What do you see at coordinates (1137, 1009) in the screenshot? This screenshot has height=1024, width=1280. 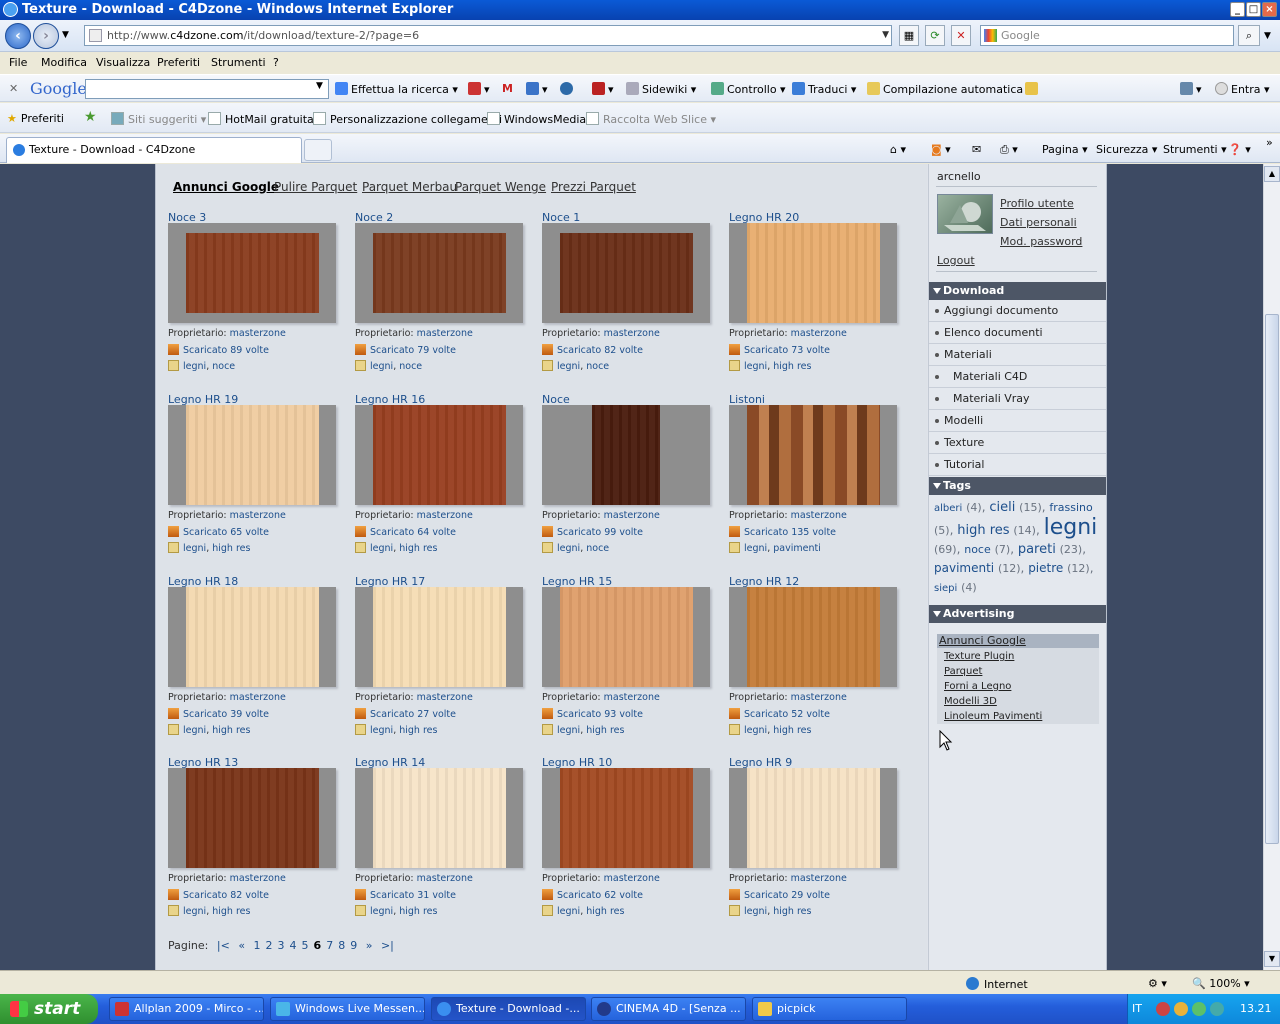 I see `language-indicator: IT` at bounding box center [1137, 1009].